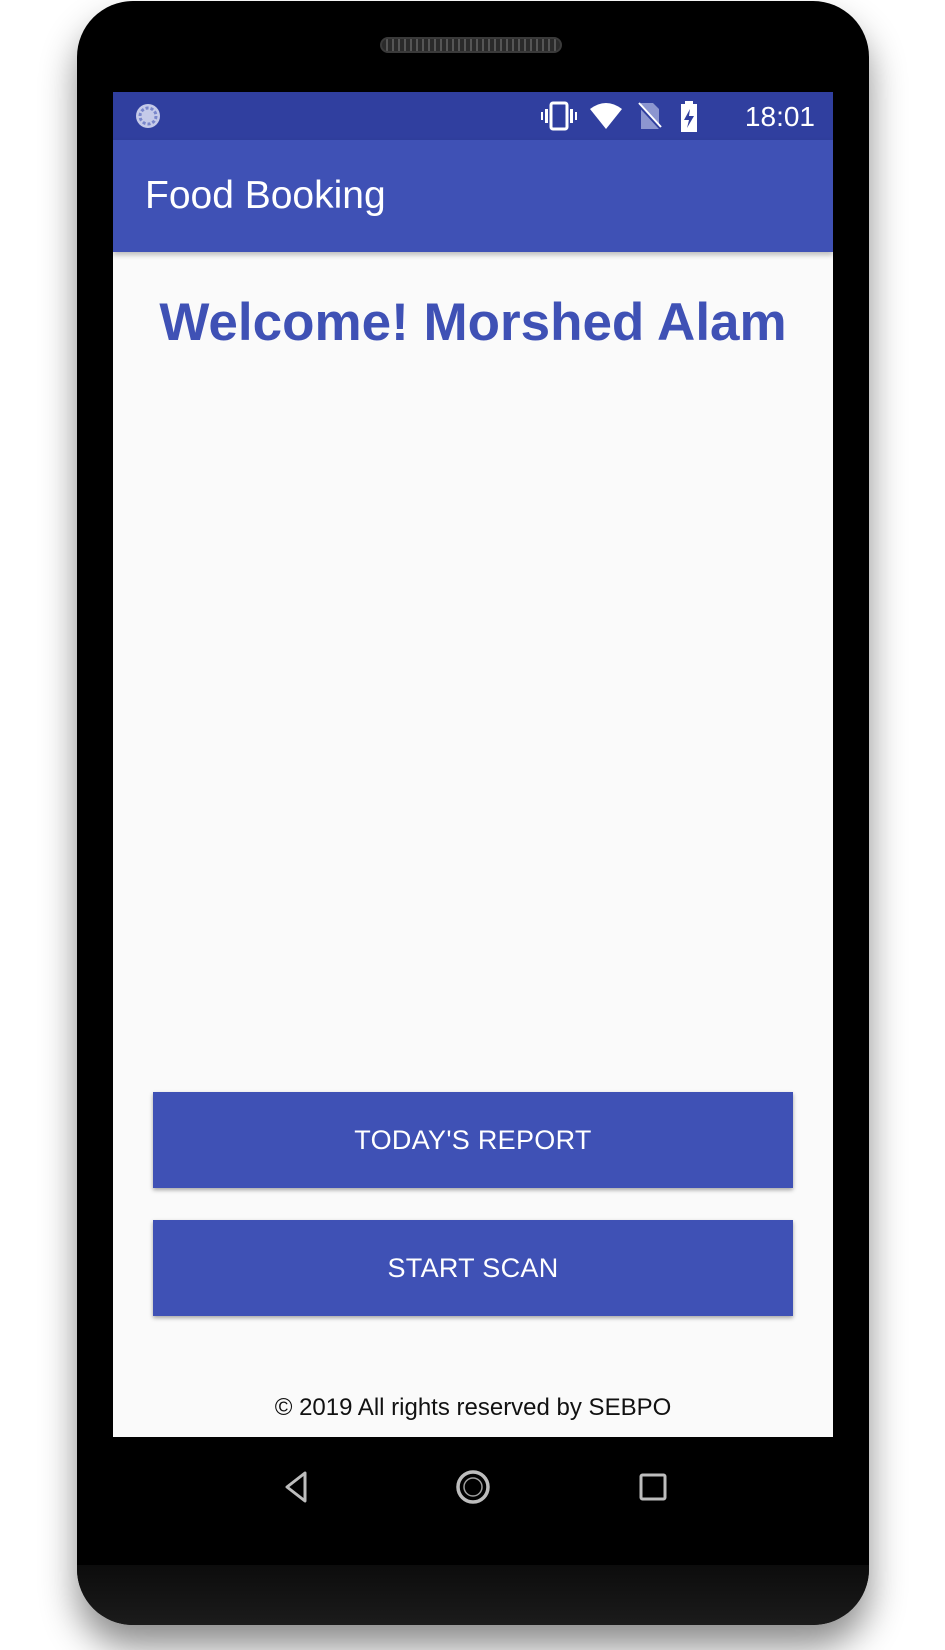 The width and height of the screenshot is (945, 1650). Describe the element at coordinates (473, 1268) in the screenshot. I see `start-scan-button: START SCAN` at that location.